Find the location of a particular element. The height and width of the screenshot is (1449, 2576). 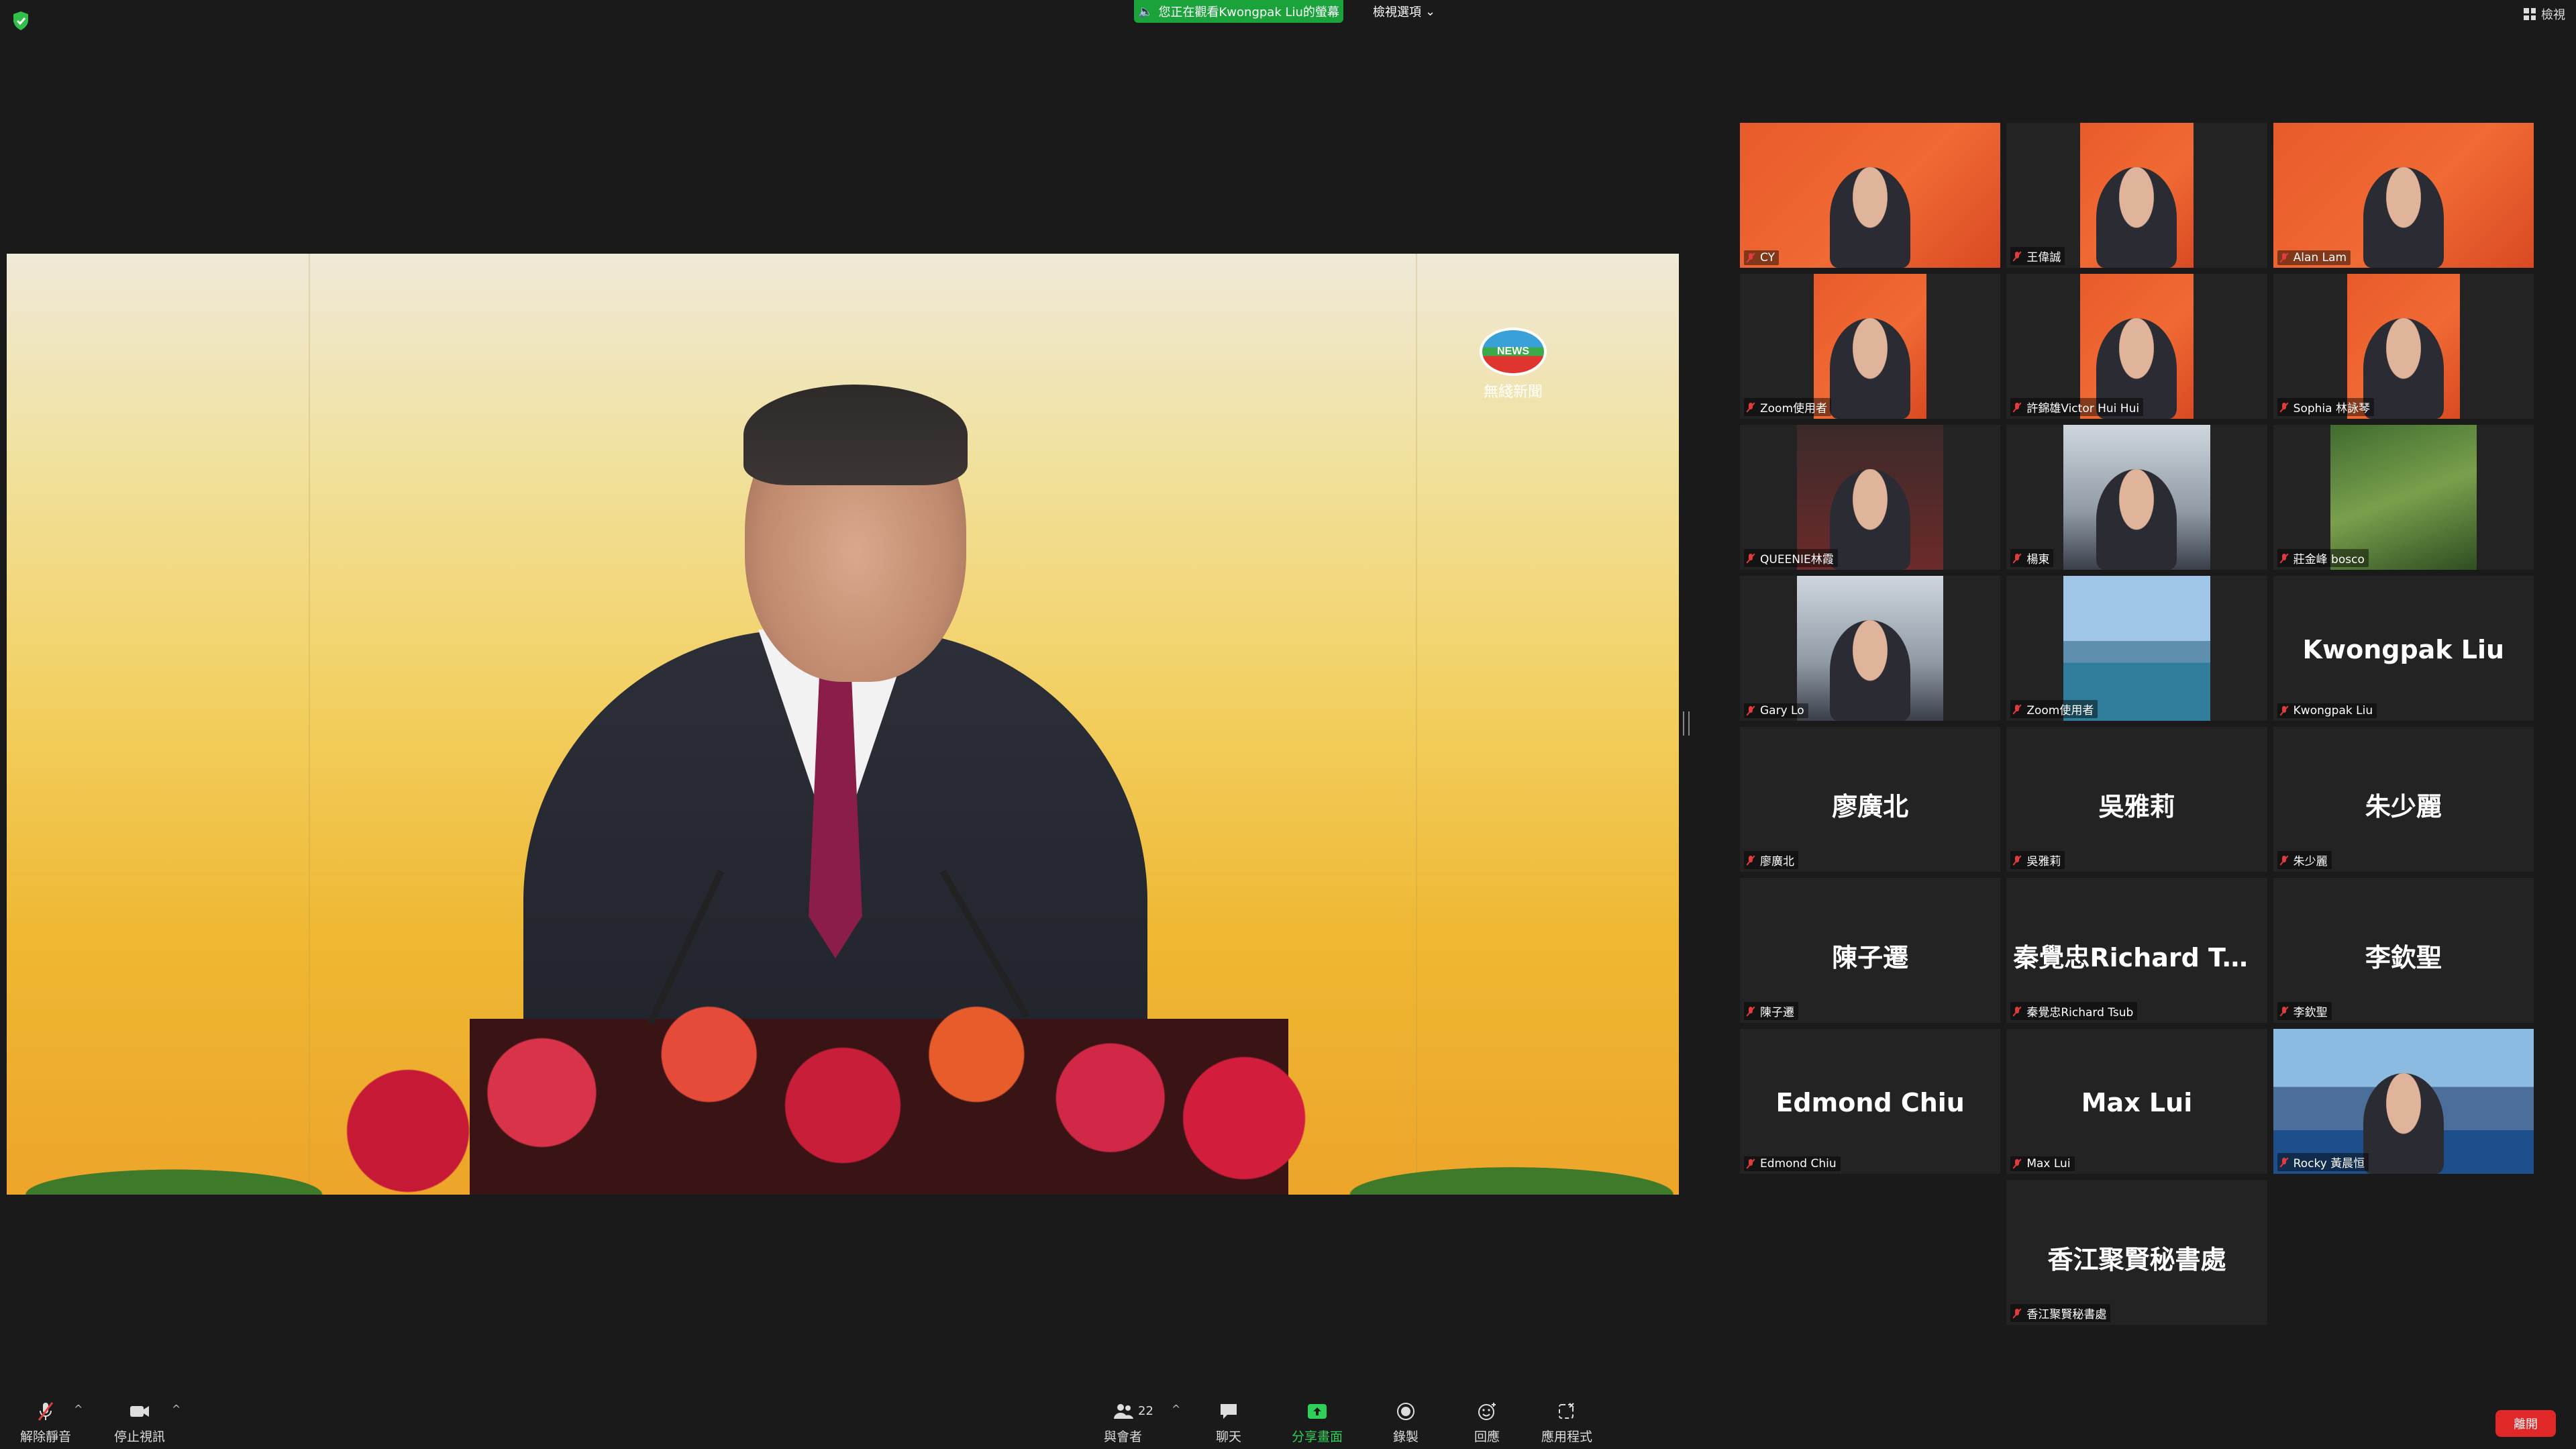

view-toggle-button: 檢視 is located at coordinates (2544, 14).